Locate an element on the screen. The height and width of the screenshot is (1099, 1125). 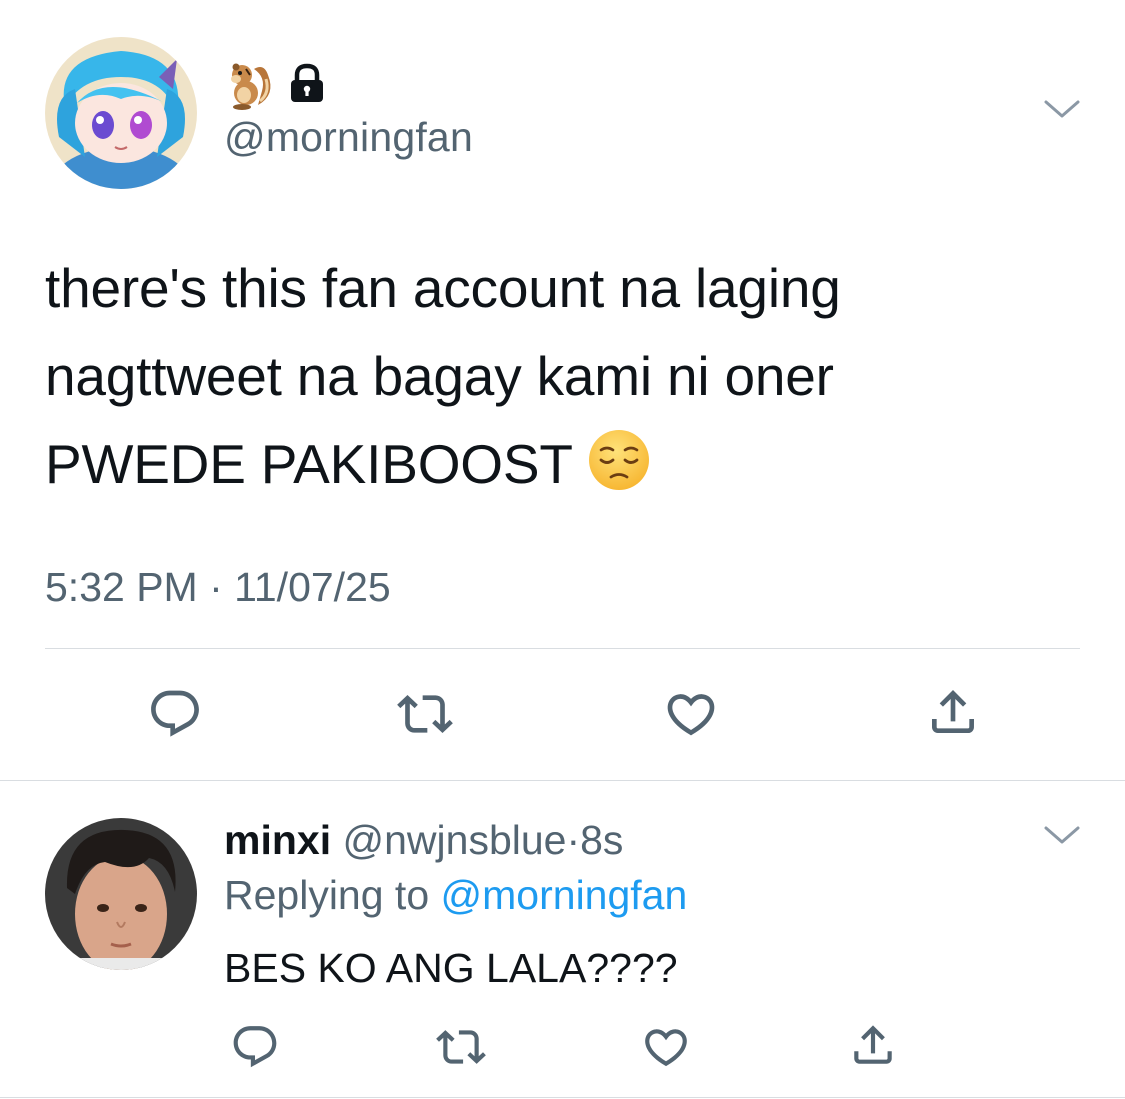
lock-icon is located at coordinates (307, 83).